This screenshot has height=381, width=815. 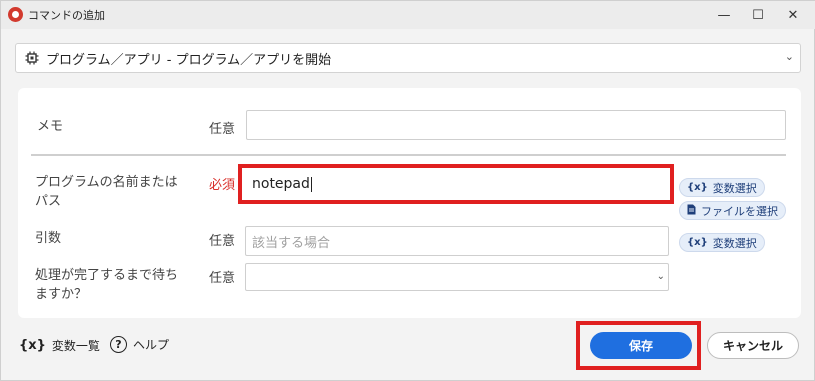 I want to click on help-label: ヘルプ, so click(x=151, y=345).